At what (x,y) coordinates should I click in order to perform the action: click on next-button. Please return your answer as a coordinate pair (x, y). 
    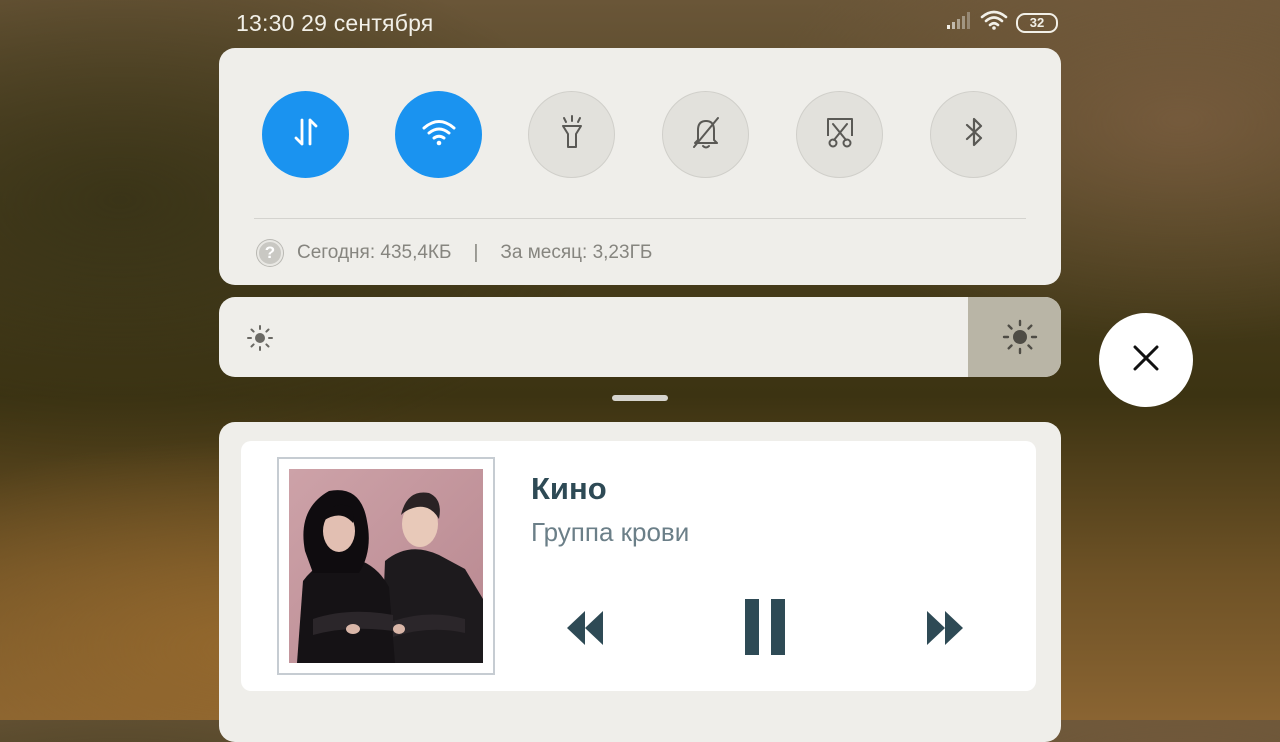
    Looking at the image, I should click on (945, 630).